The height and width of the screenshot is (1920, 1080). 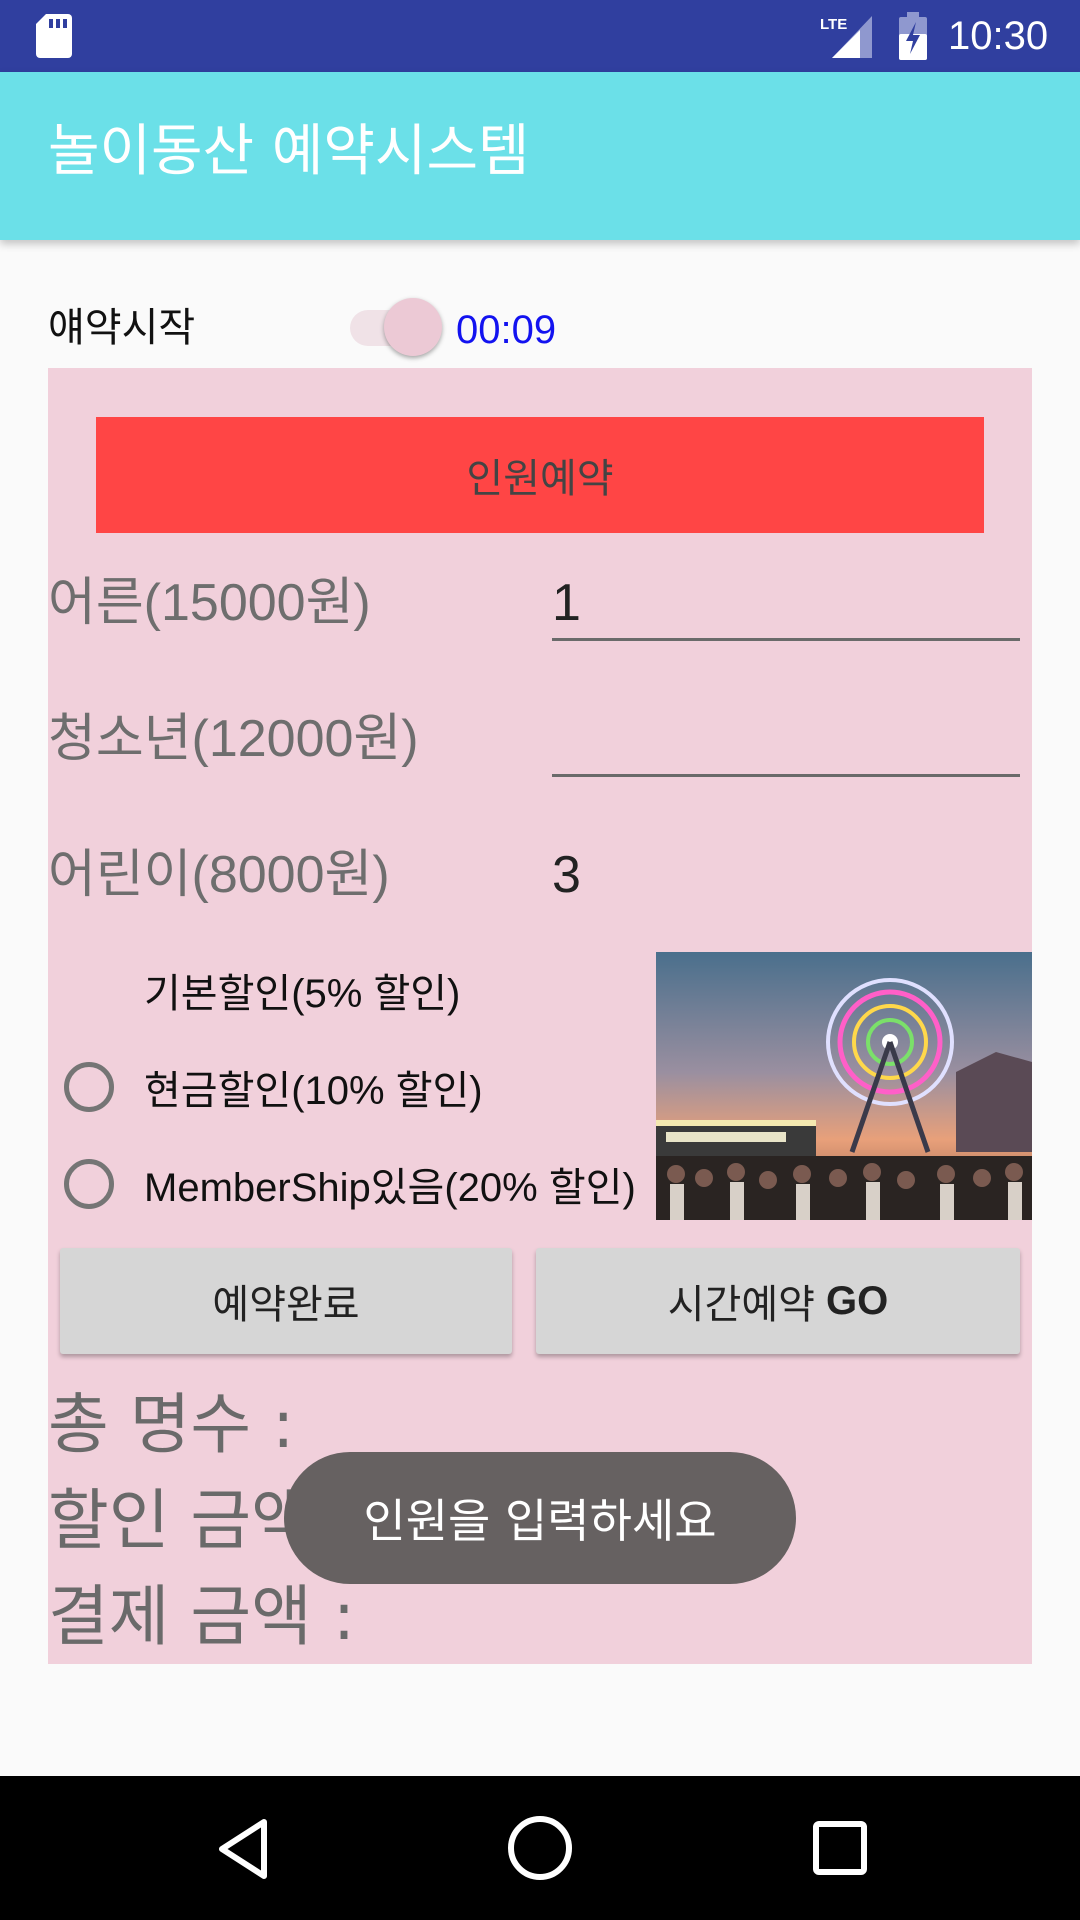 I want to click on reservation-complete-button: 예약완료, so click(x=286, y=1301).